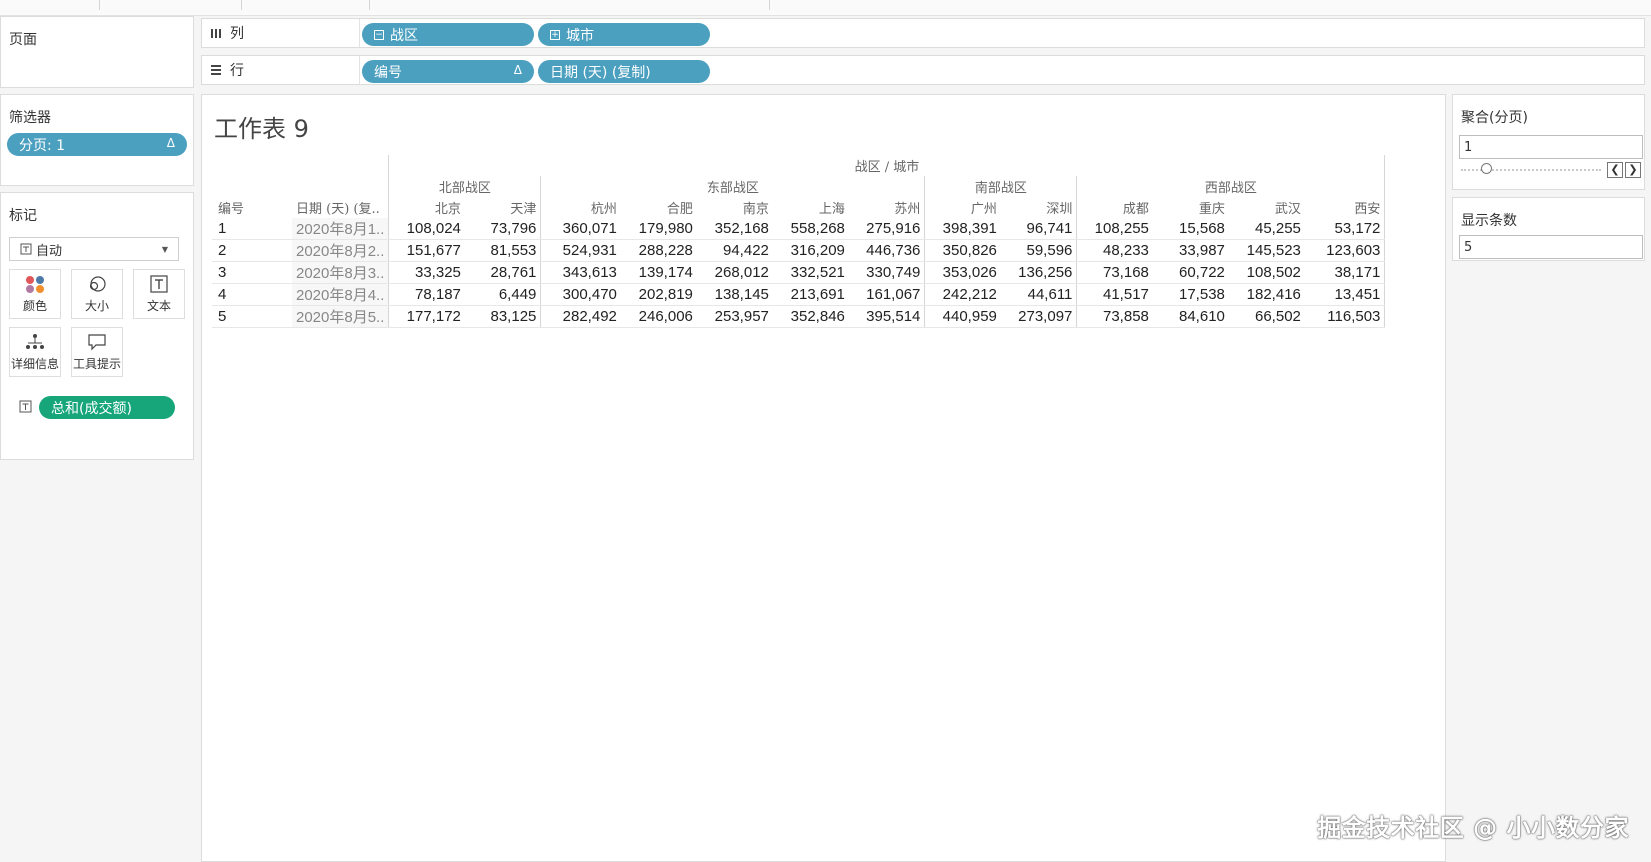 The width and height of the screenshot is (1651, 862). What do you see at coordinates (962, 229) in the screenshot?
I see `value-cell: 398,391` at bounding box center [962, 229].